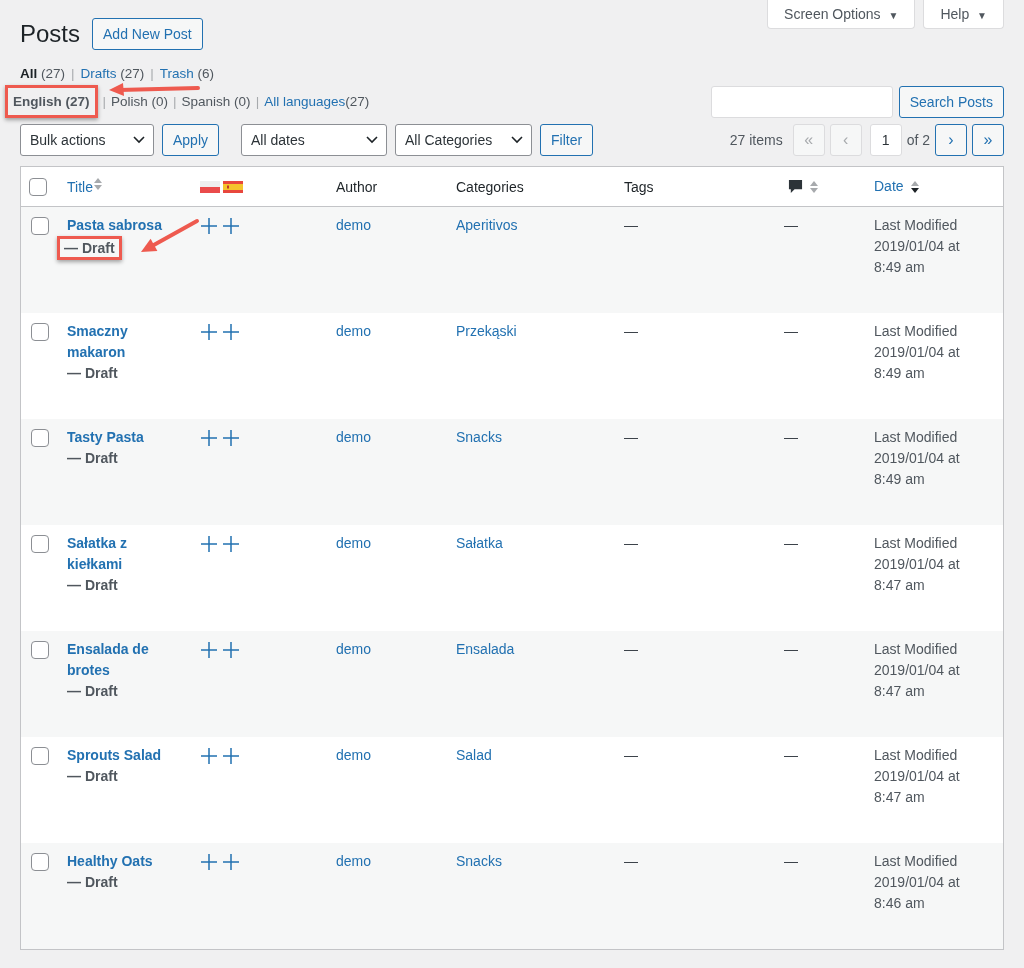  What do you see at coordinates (567, 140) in the screenshot?
I see `filter-button: Filter` at bounding box center [567, 140].